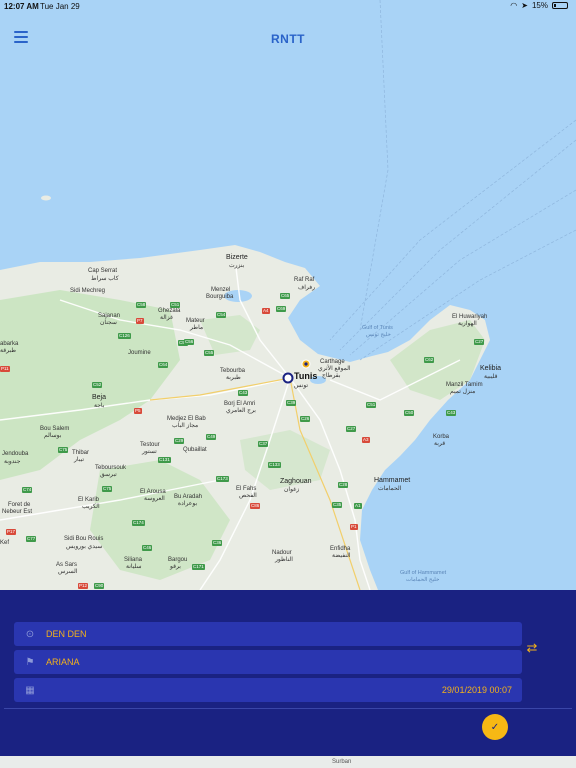 This screenshot has height=768, width=576. What do you see at coordinates (133, 560) in the screenshot?
I see `map-label-siliana: Siliana` at bounding box center [133, 560].